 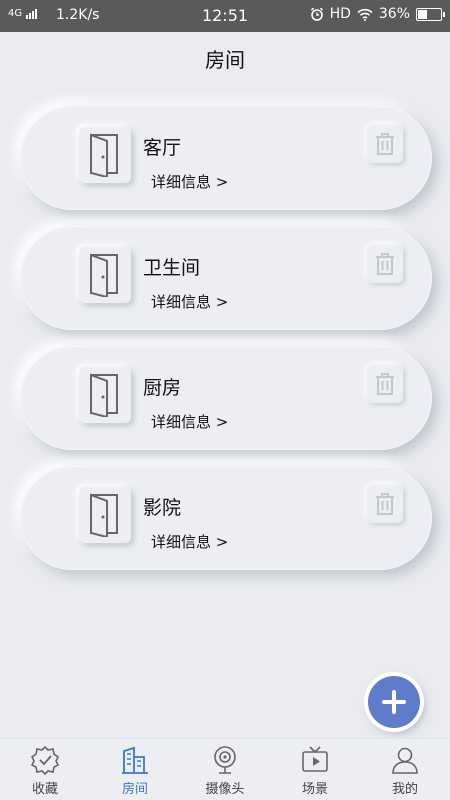 I want to click on nav-label: 收藏, so click(x=44, y=789).